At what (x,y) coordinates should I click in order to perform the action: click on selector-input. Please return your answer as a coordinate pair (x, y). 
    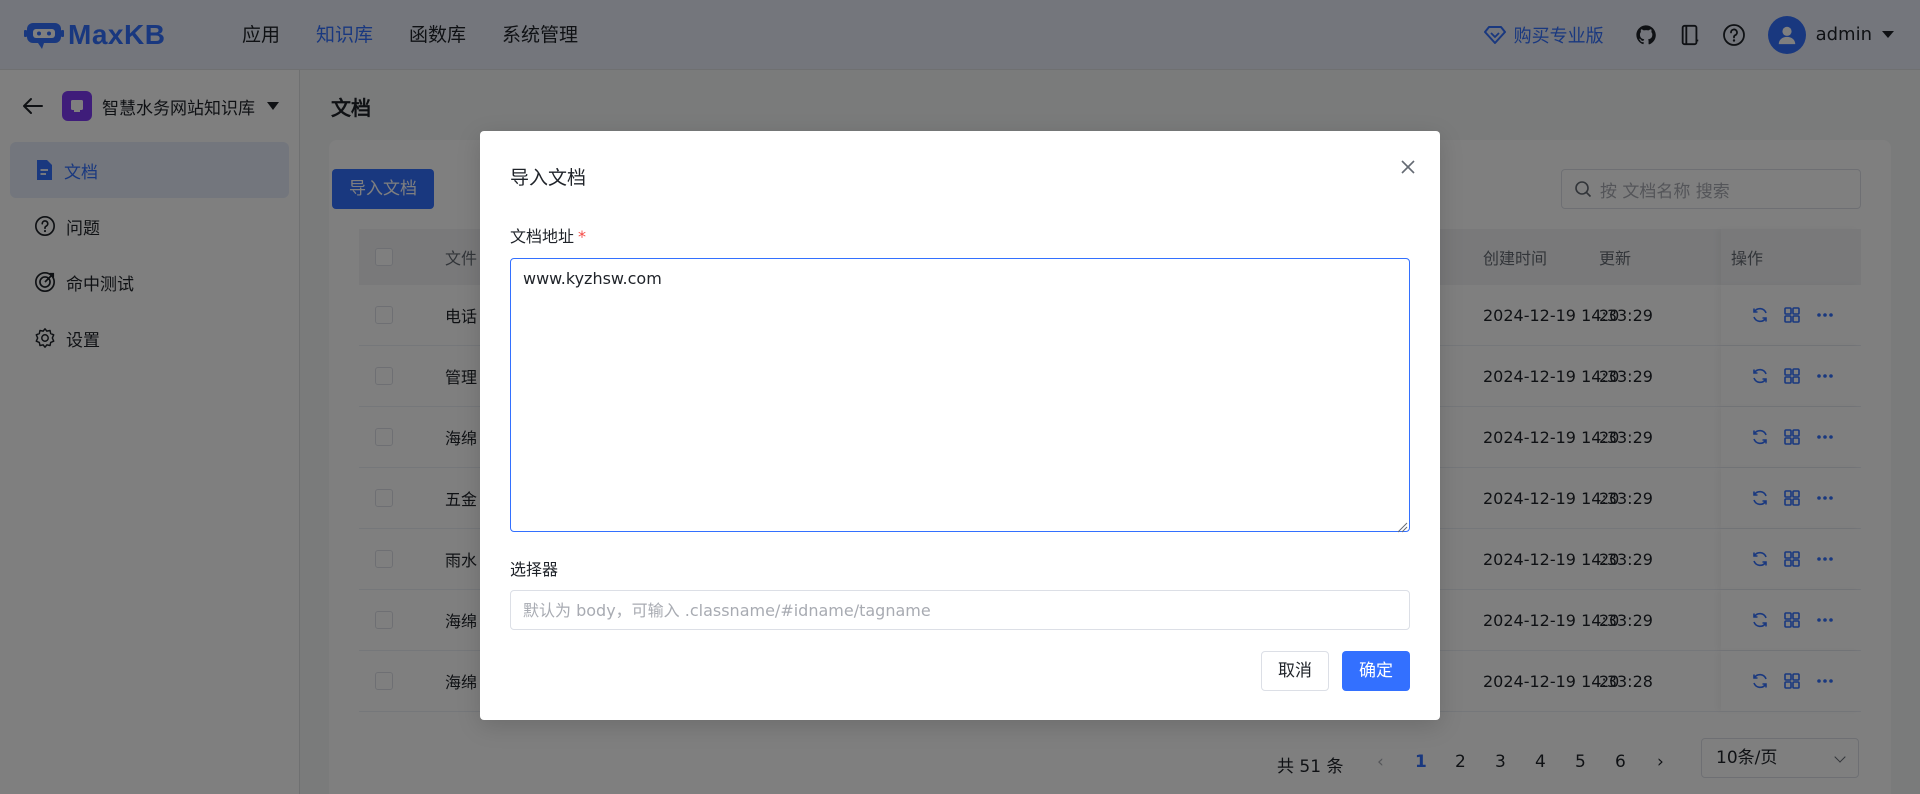
    Looking at the image, I should click on (960, 610).